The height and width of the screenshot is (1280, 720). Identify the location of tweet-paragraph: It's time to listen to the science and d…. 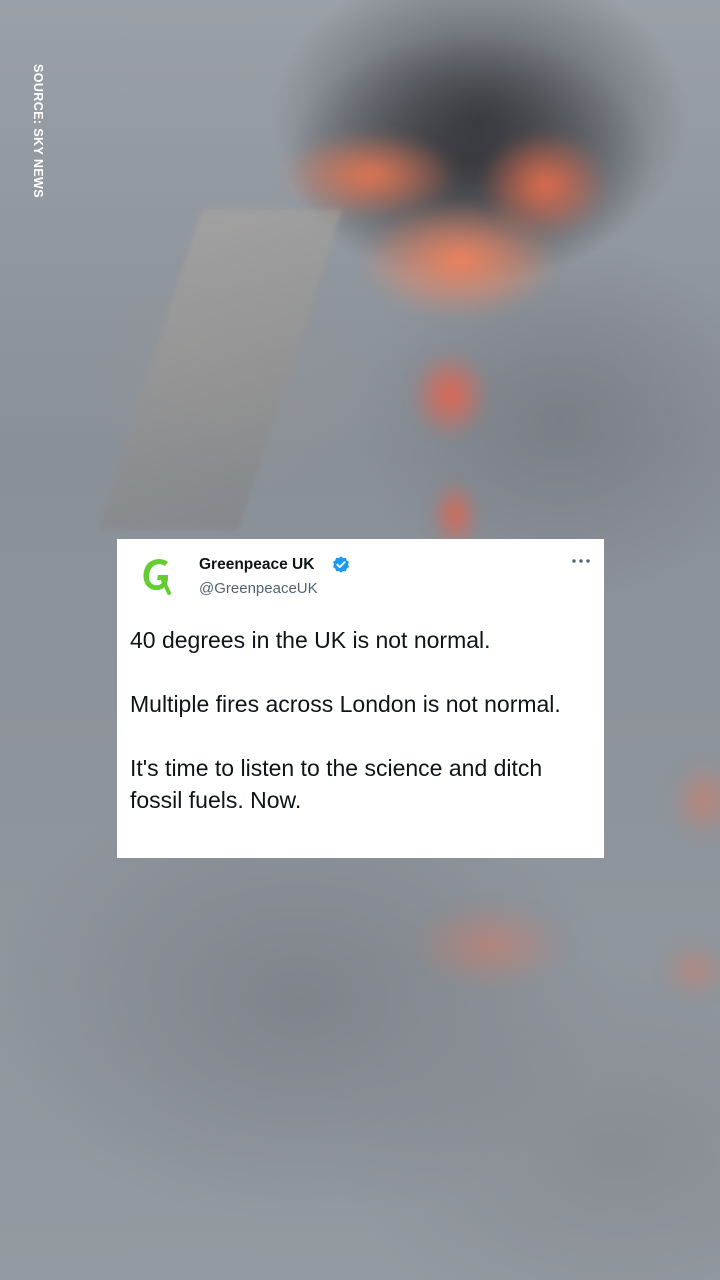
(336, 784).